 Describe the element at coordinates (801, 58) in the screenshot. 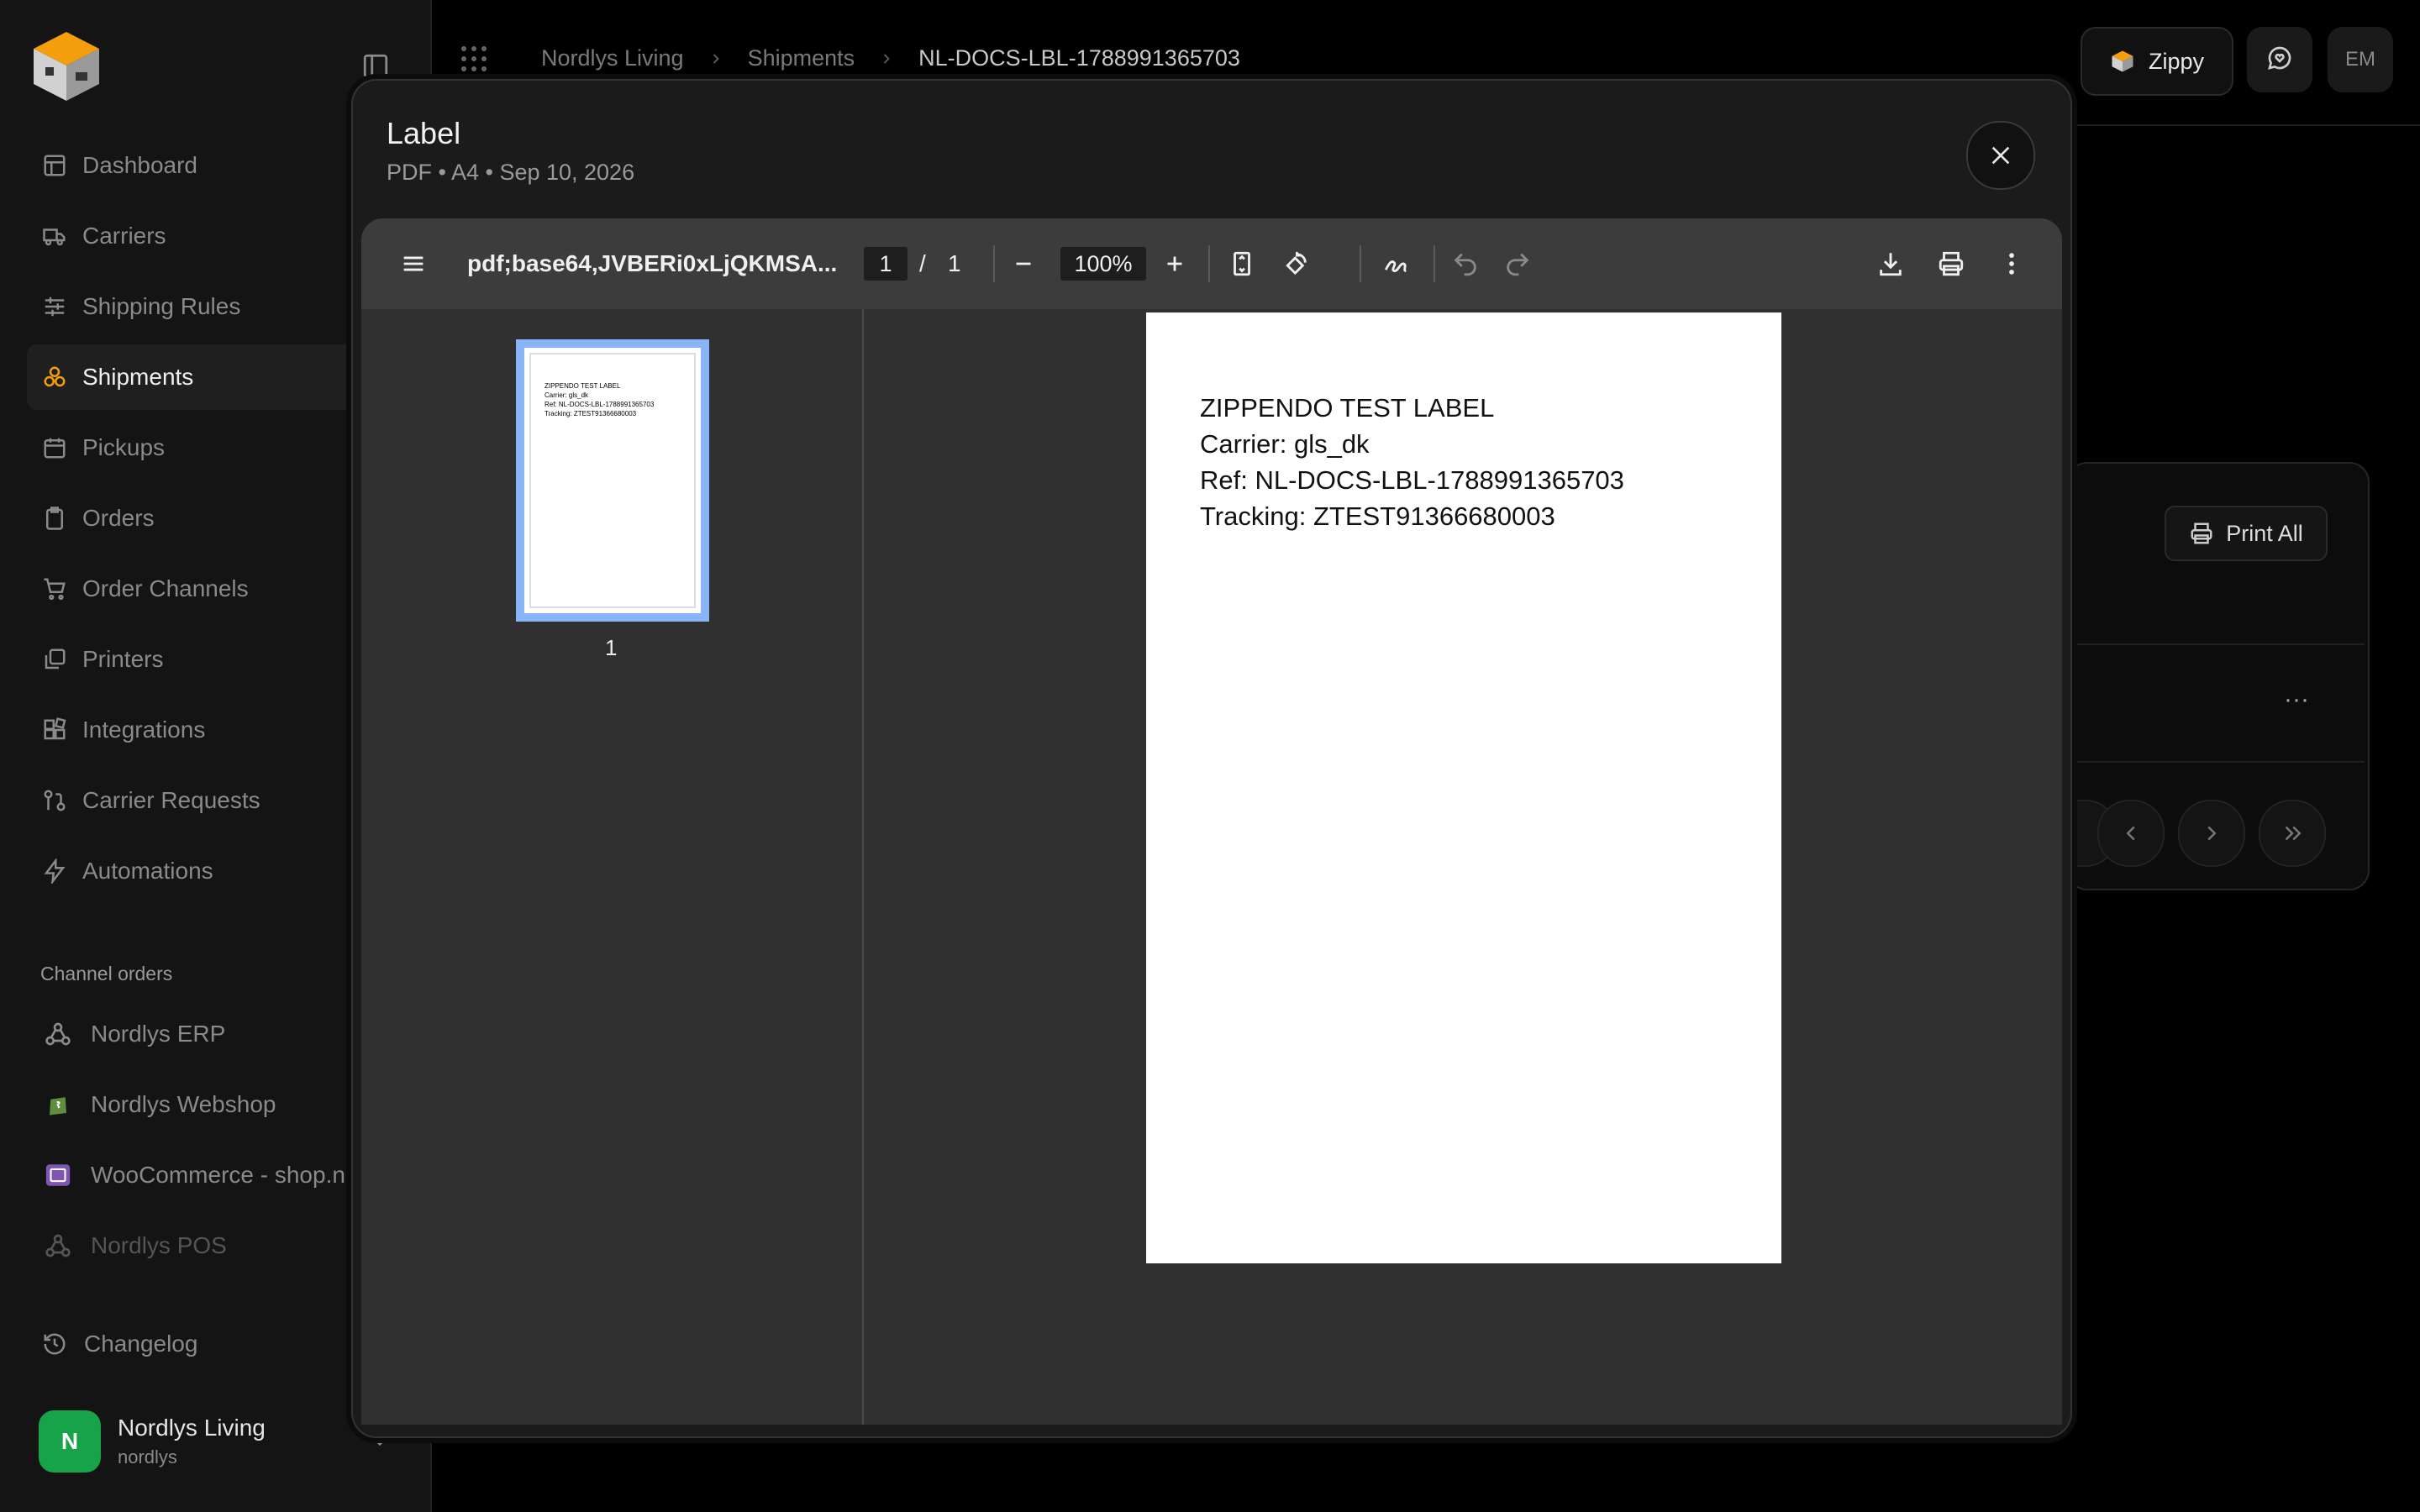

I see `breadcrumb-item: Shipments` at that location.